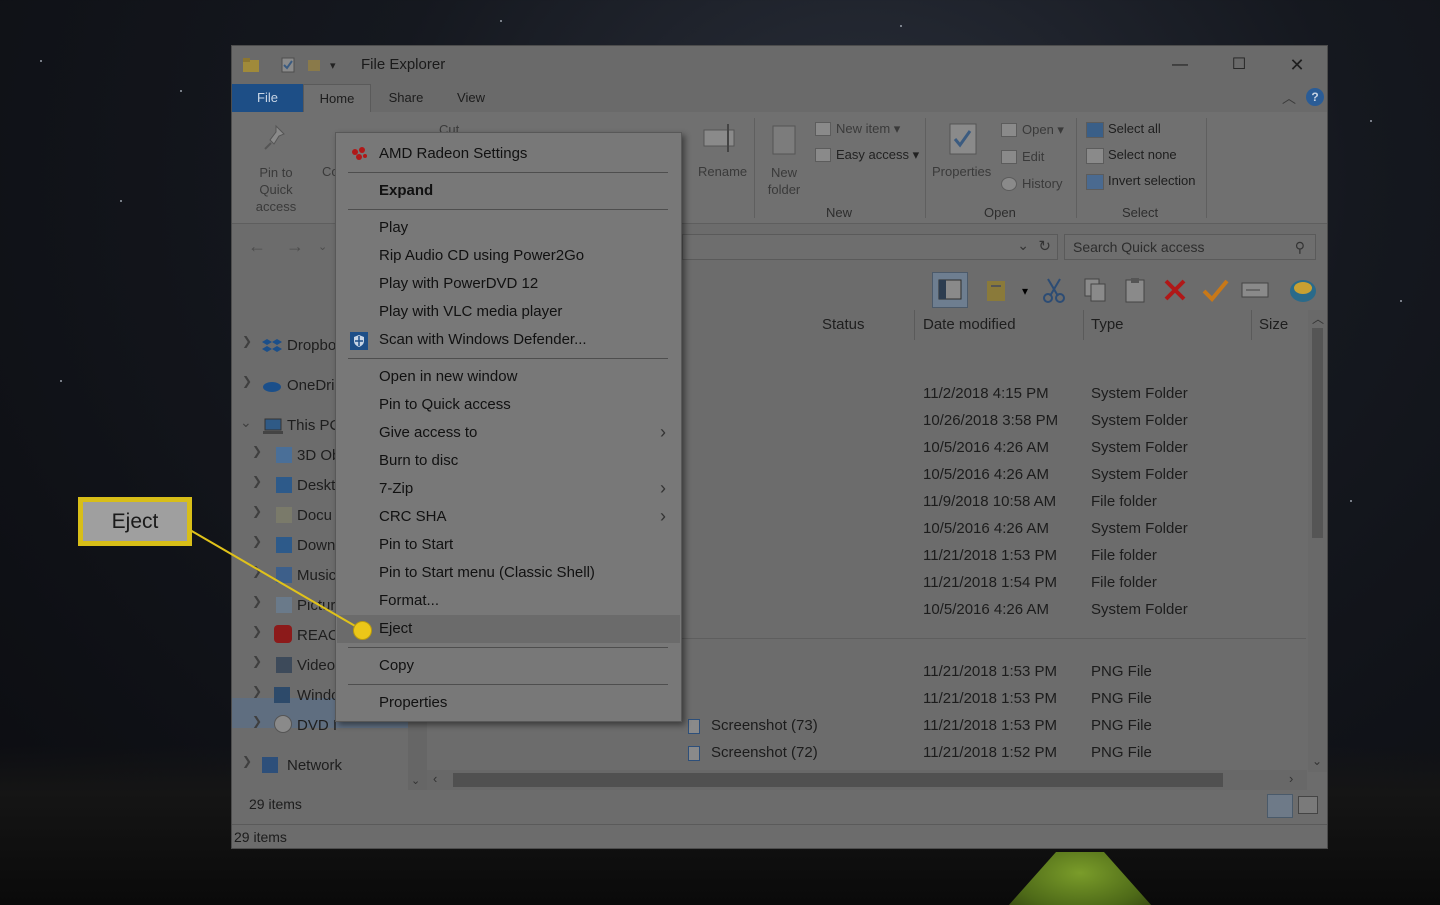  I want to click on nav-item-pictures: Pictur, so click(316, 606).